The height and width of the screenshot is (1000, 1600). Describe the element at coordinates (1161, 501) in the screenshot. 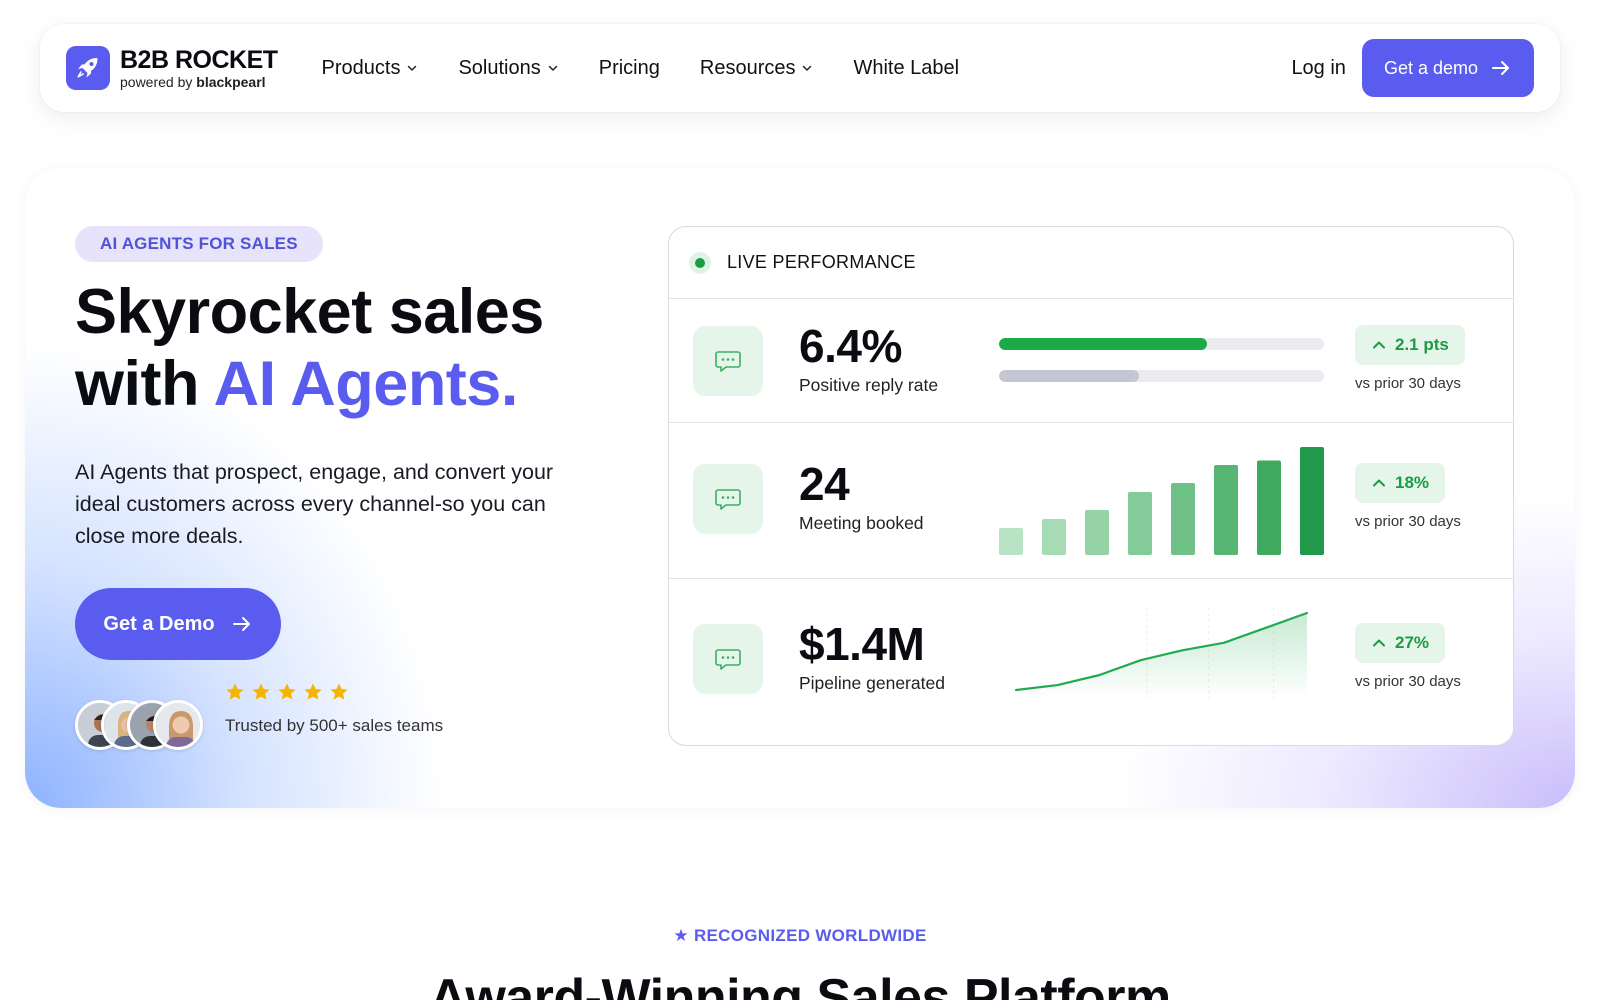

I see `meetings-bar-chart` at that location.